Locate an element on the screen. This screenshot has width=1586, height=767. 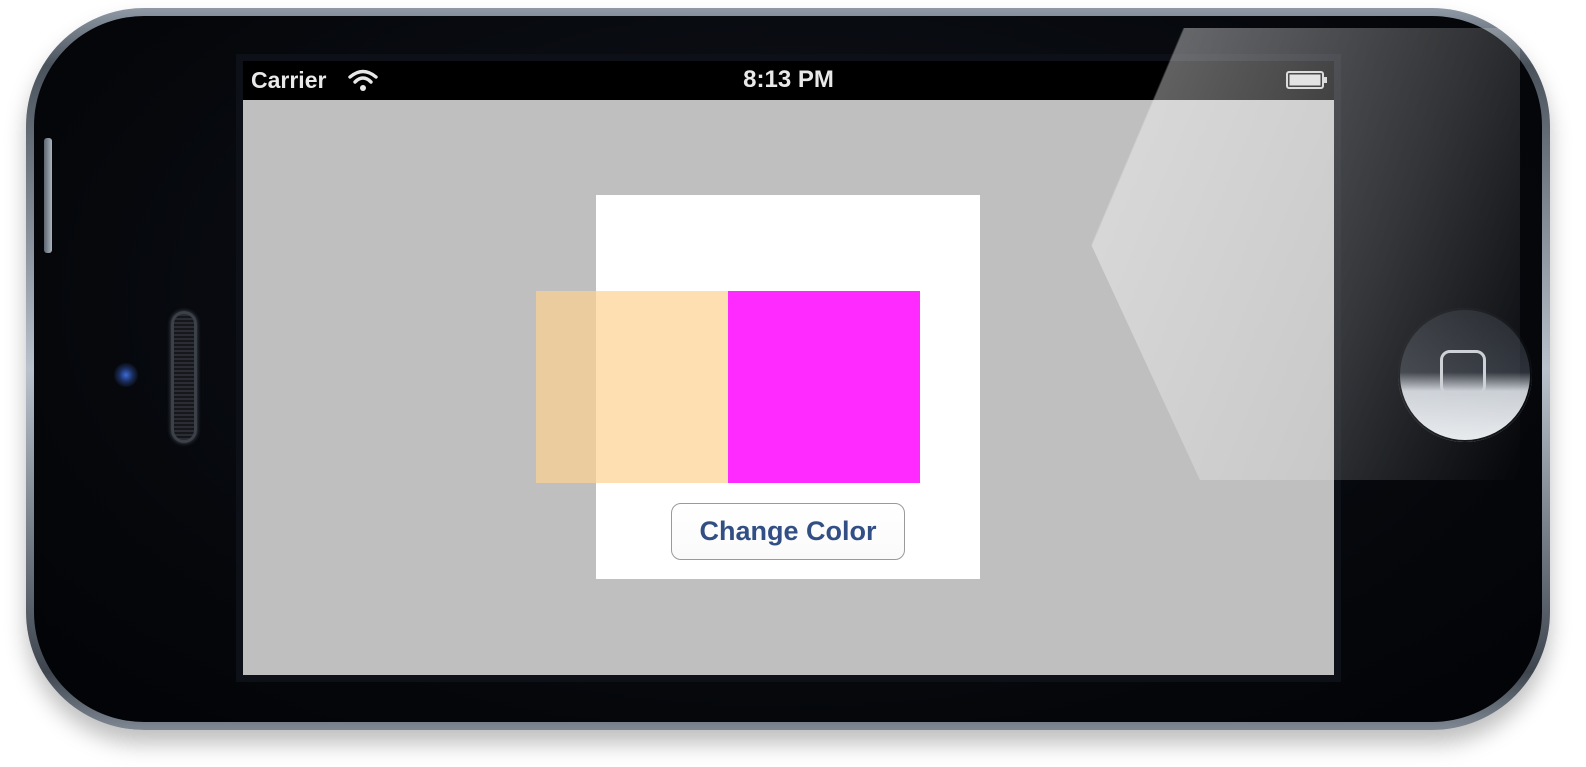
status-bar: Carrier 8:13 PM is located at coordinates (788, 80).